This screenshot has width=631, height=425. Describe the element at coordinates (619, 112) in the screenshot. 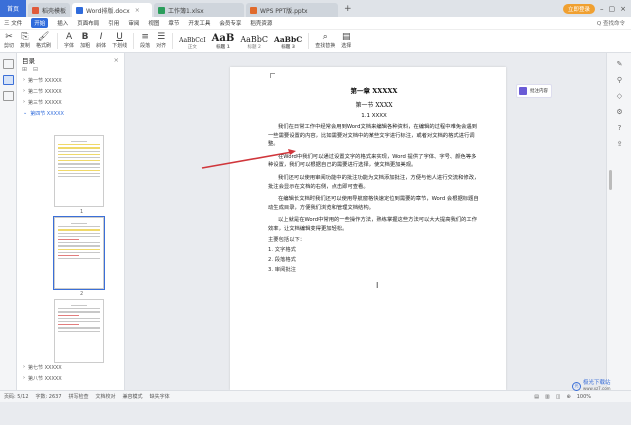

I see `settings-icon: ⚙` at that location.